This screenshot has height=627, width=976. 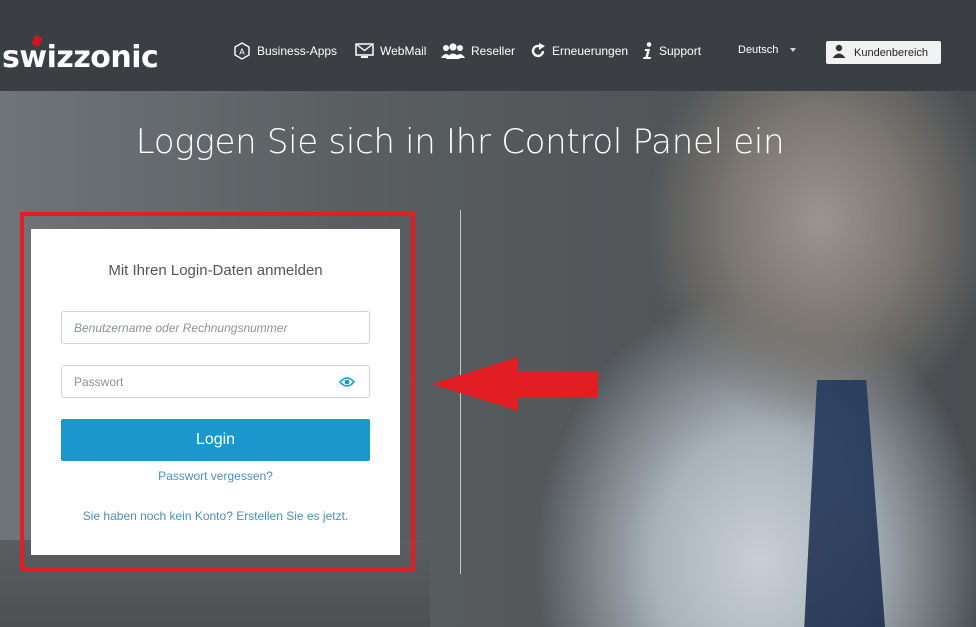 What do you see at coordinates (538, 51) in the screenshot?
I see `refresh-icon` at bounding box center [538, 51].